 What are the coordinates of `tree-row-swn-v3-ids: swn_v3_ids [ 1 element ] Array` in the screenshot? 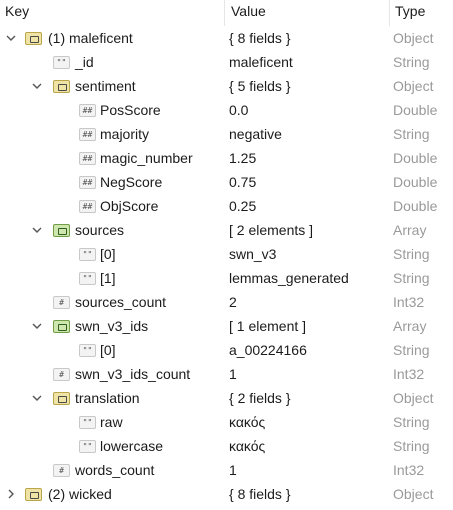 It's located at (226, 327).